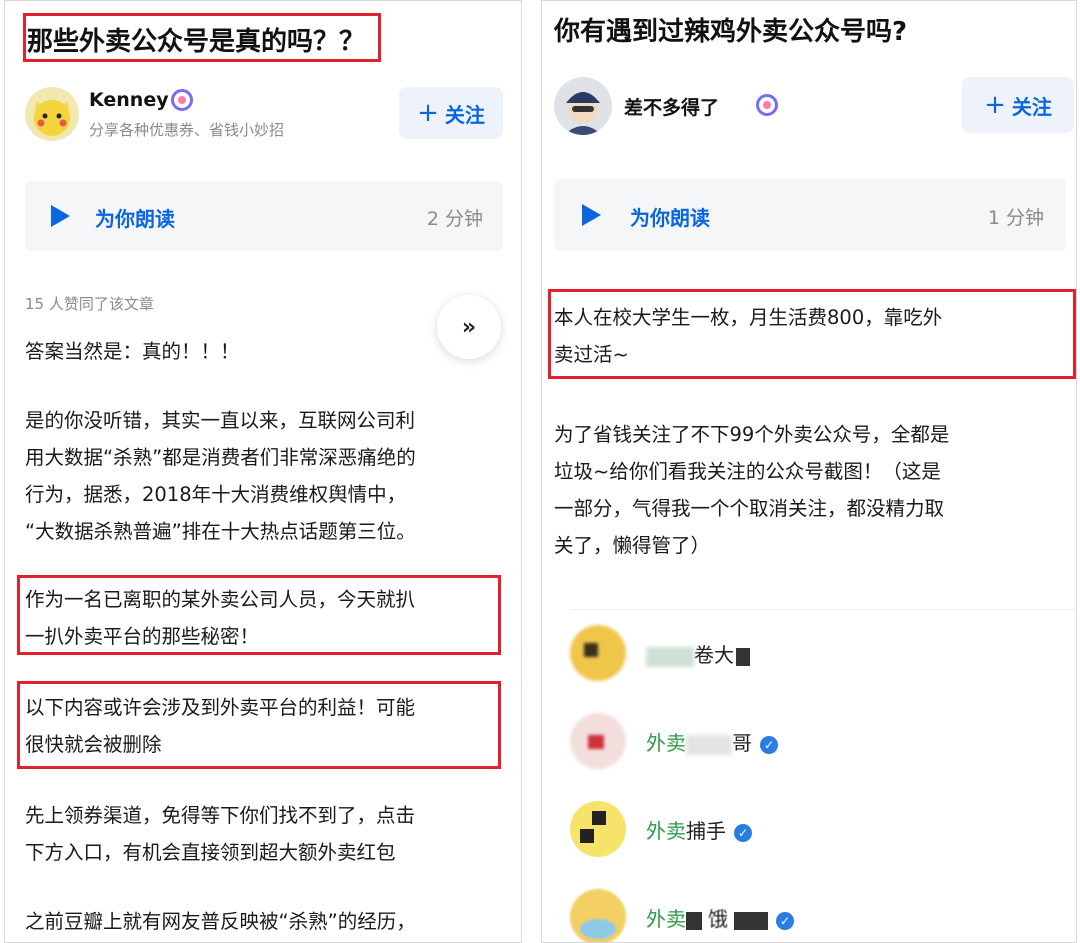  I want to click on article-title: 那些外卖公众号是真的吗？？, so click(196, 42).